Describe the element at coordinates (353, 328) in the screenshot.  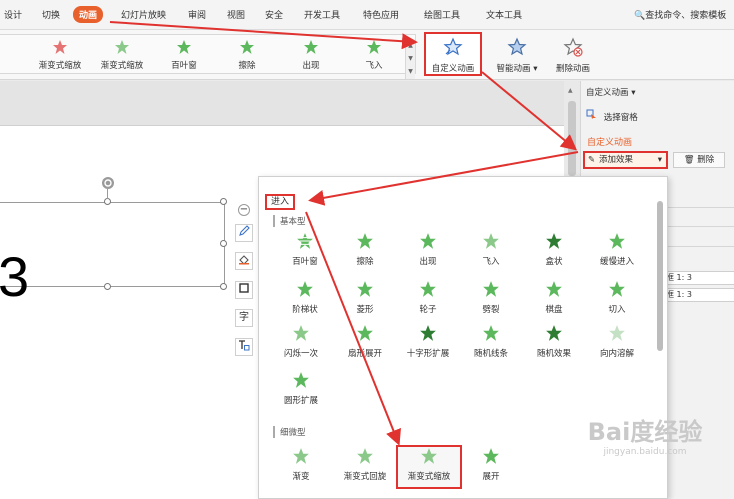
I see `arrow-enter-to-fade-zoom` at that location.